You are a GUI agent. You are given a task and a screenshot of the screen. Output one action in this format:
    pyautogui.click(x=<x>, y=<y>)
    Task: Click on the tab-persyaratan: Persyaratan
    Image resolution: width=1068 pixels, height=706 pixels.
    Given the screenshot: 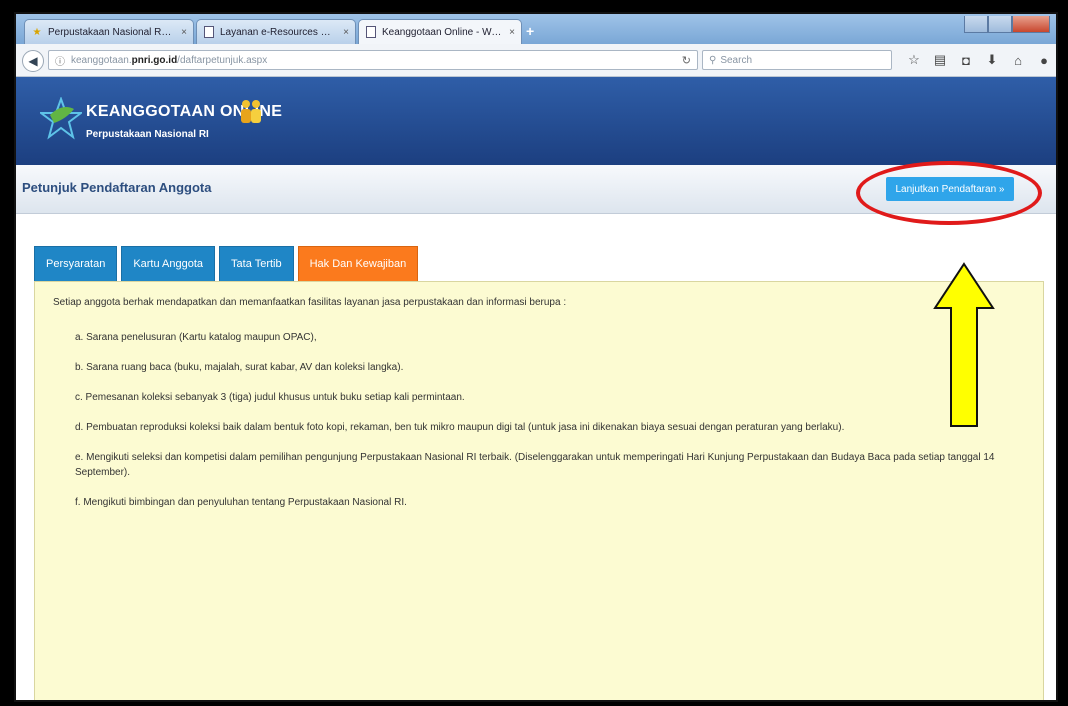 What is the action you would take?
    pyautogui.click(x=76, y=263)
    